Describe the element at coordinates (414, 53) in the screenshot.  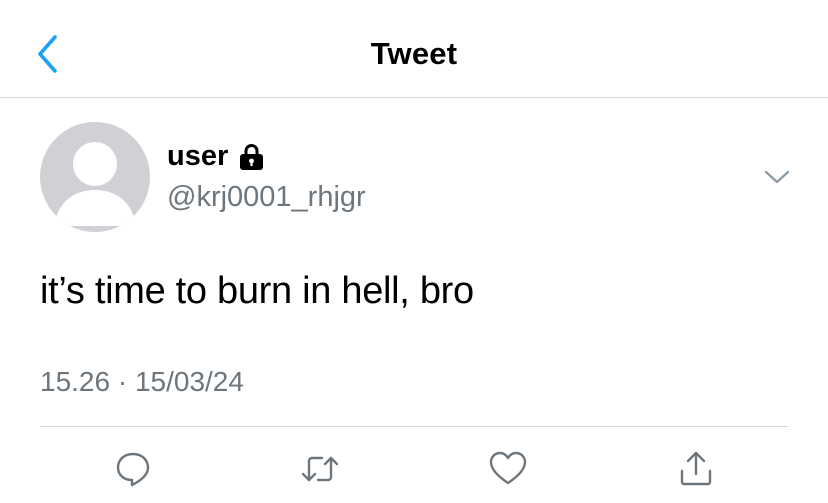
I see `page-title: Tweet` at that location.